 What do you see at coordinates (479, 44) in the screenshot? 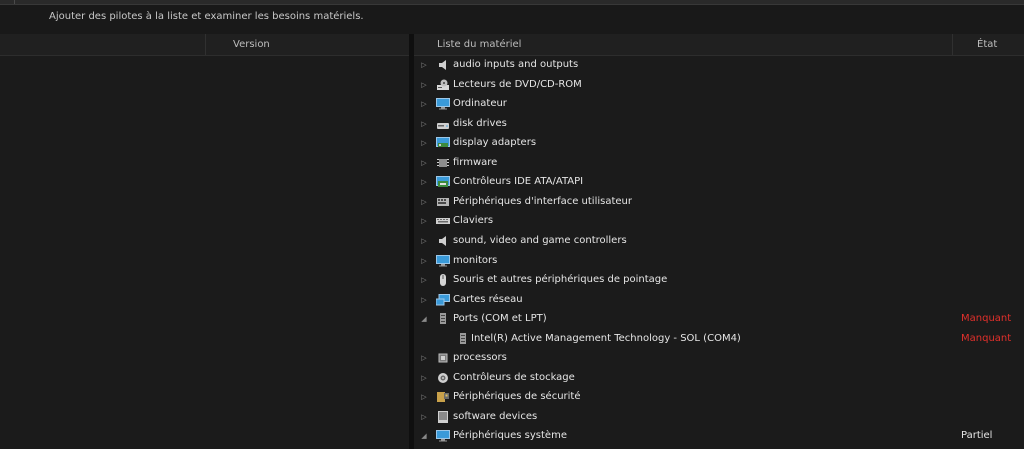
I see `column-header-hardware-list: Liste du matériel` at bounding box center [479, 44].